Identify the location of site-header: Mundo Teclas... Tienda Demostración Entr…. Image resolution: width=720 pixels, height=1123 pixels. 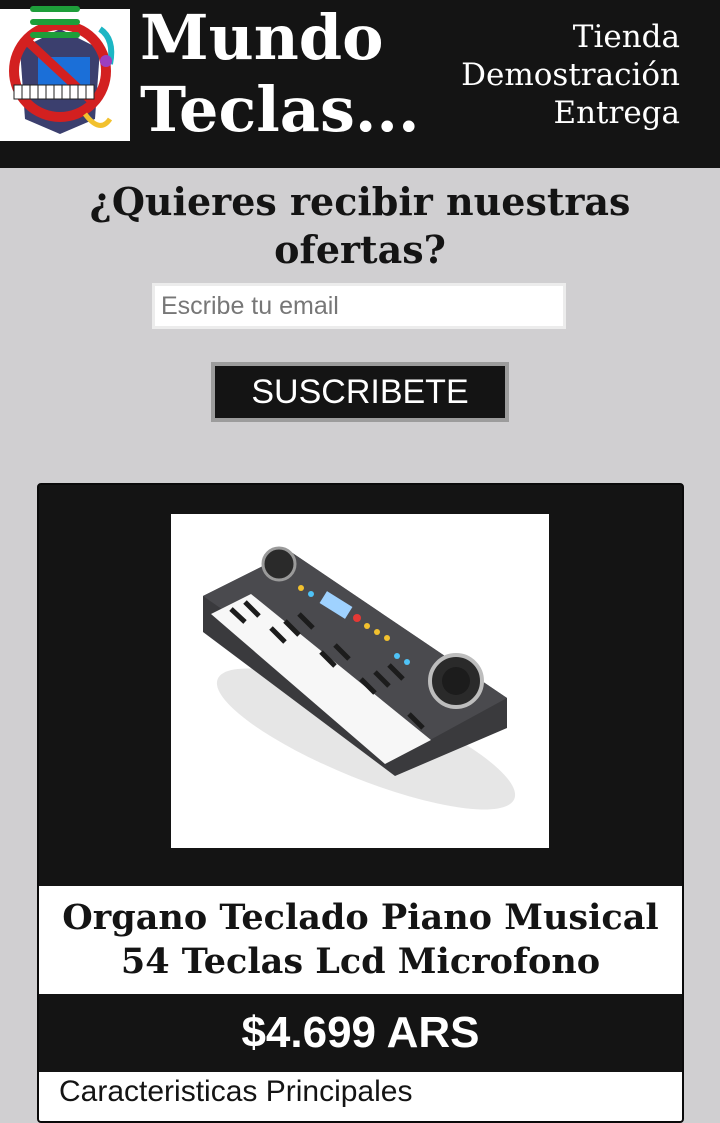
(360, 84).